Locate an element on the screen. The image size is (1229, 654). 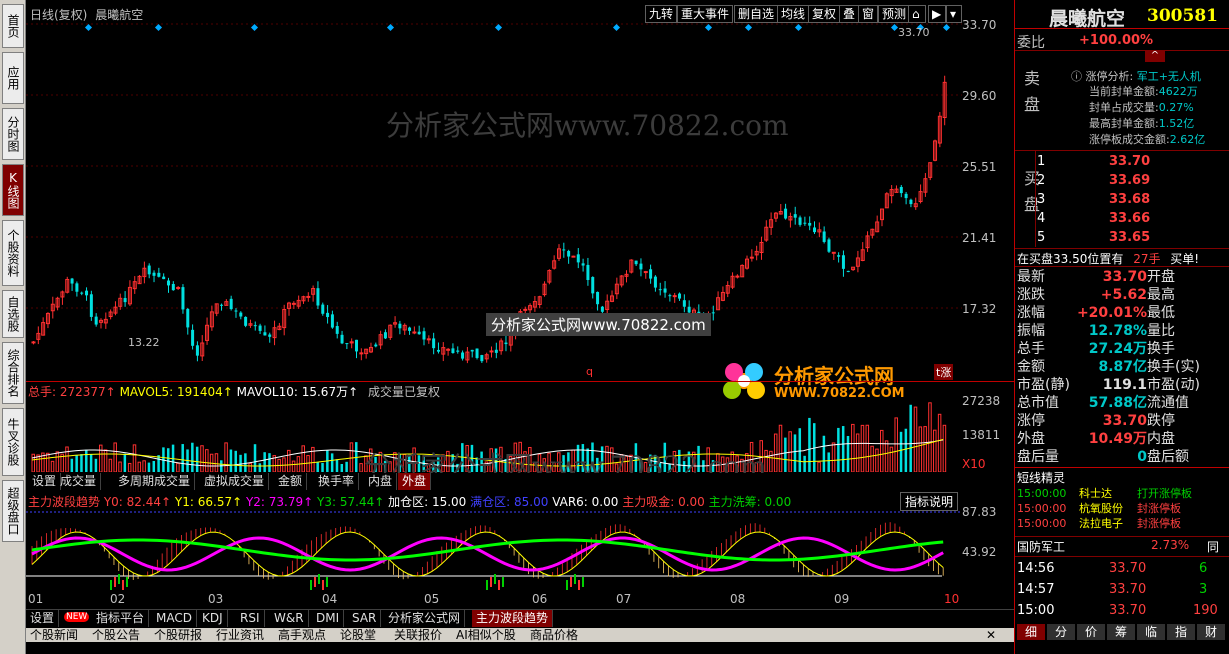
stat-row: 涨幅 +20.01% 最低 is located at coordinates (1123, 313).